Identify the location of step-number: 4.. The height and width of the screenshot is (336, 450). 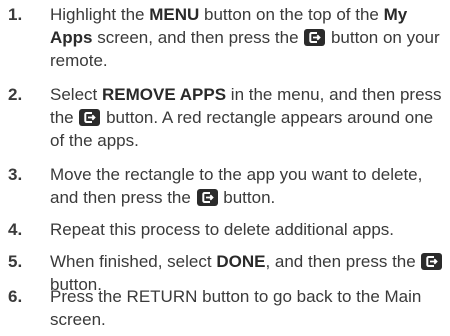
(15, 229).